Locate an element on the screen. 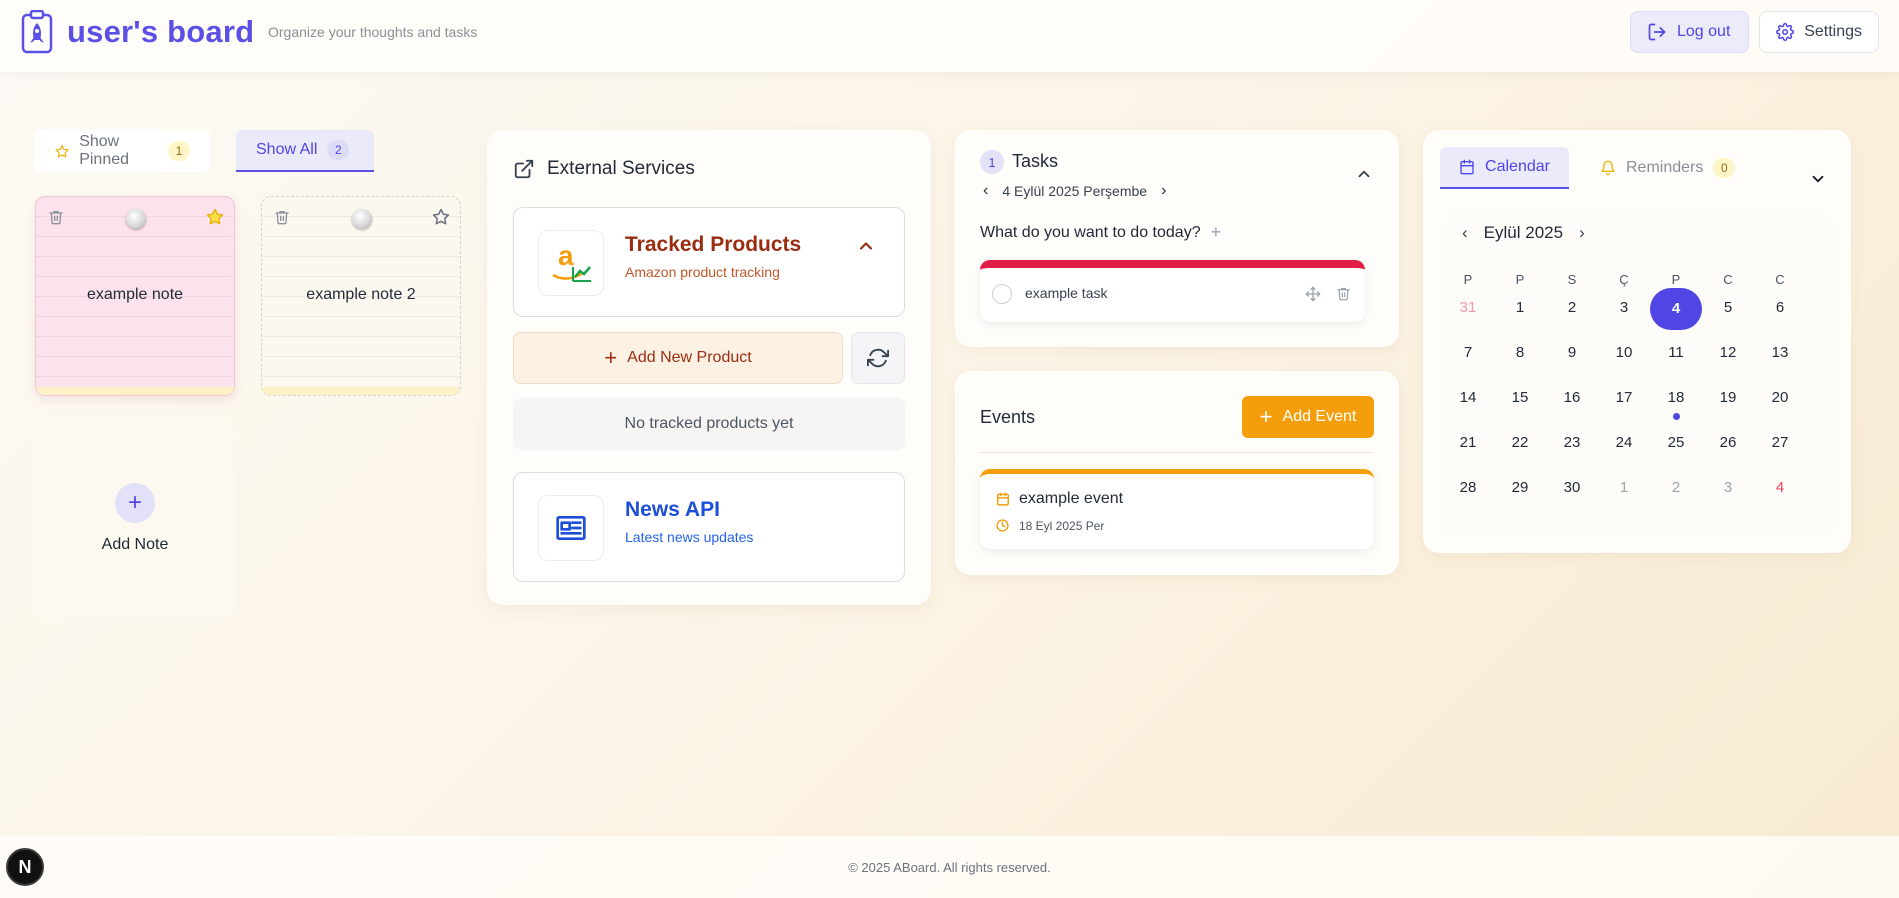 The image size is (1899, 898). calendar-day: 6 is located at coordinates (1780, 308).